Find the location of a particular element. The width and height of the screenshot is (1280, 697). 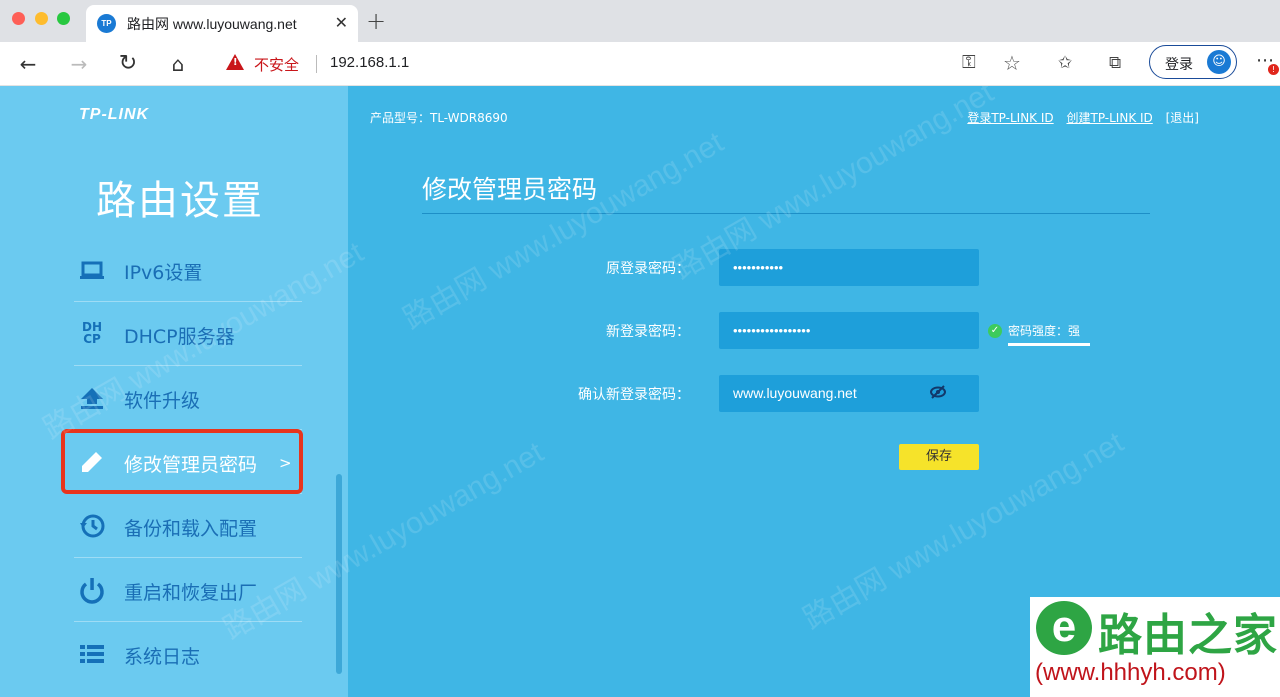

old-password-row: 原登录密码： ••••••••••• is located at coordinates (814, 267).